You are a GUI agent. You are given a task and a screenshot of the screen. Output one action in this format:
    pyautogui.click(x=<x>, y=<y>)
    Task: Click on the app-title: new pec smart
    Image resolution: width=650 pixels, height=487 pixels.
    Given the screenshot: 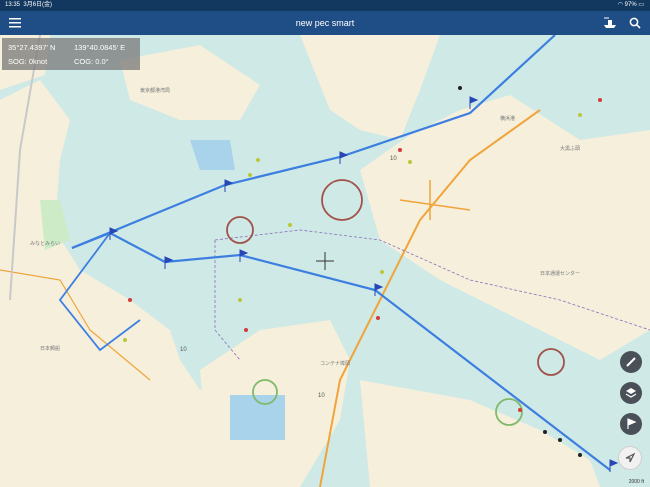 What is the action you would take?
    pyautogui.click(x=325, y=23)
    